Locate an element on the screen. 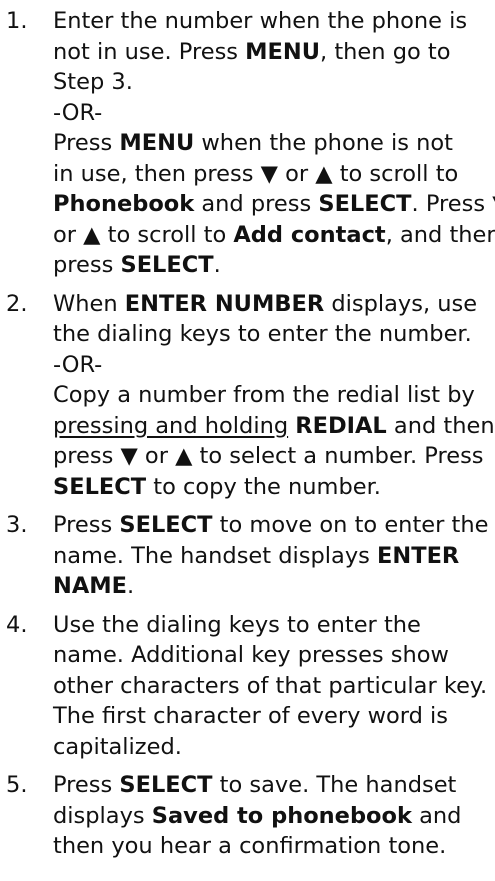  text-run: and then is located at coordinates (440, 425).